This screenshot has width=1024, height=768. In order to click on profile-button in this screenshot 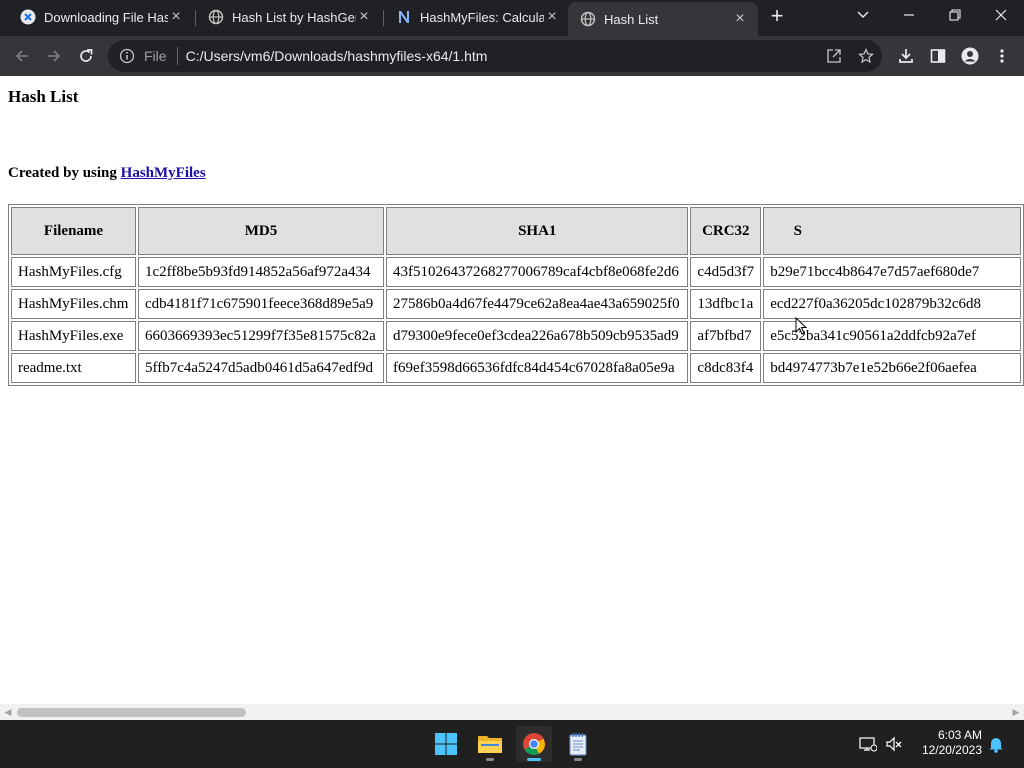, I will do `click(970, 56)`.